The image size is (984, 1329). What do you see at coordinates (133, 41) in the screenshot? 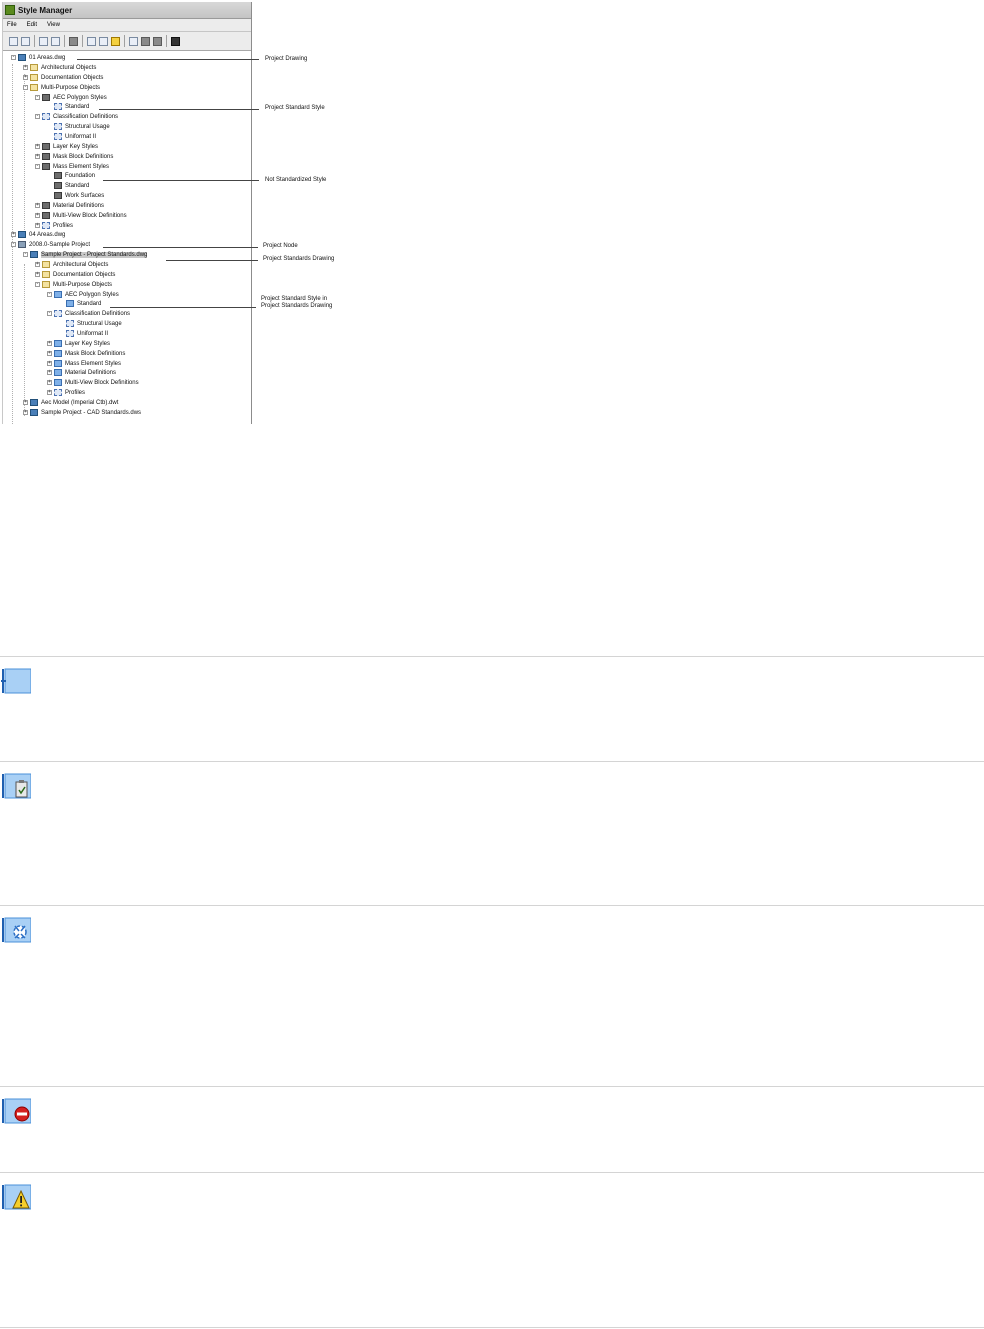
I see `toggle-view-icon` at bounding box center [133, 41].